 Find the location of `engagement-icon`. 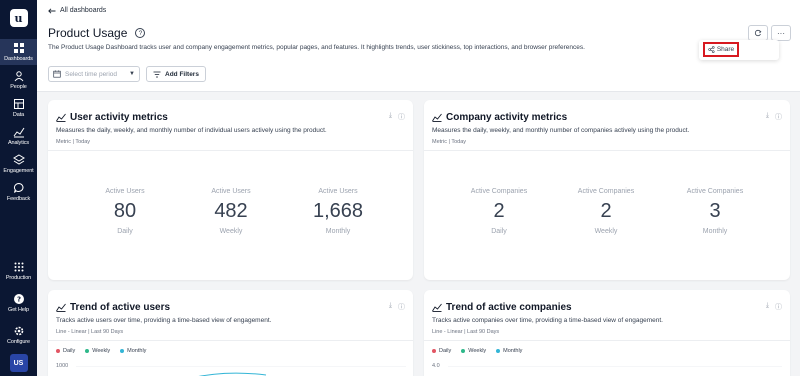

engagement-icon is located at coordinates (18, 159).